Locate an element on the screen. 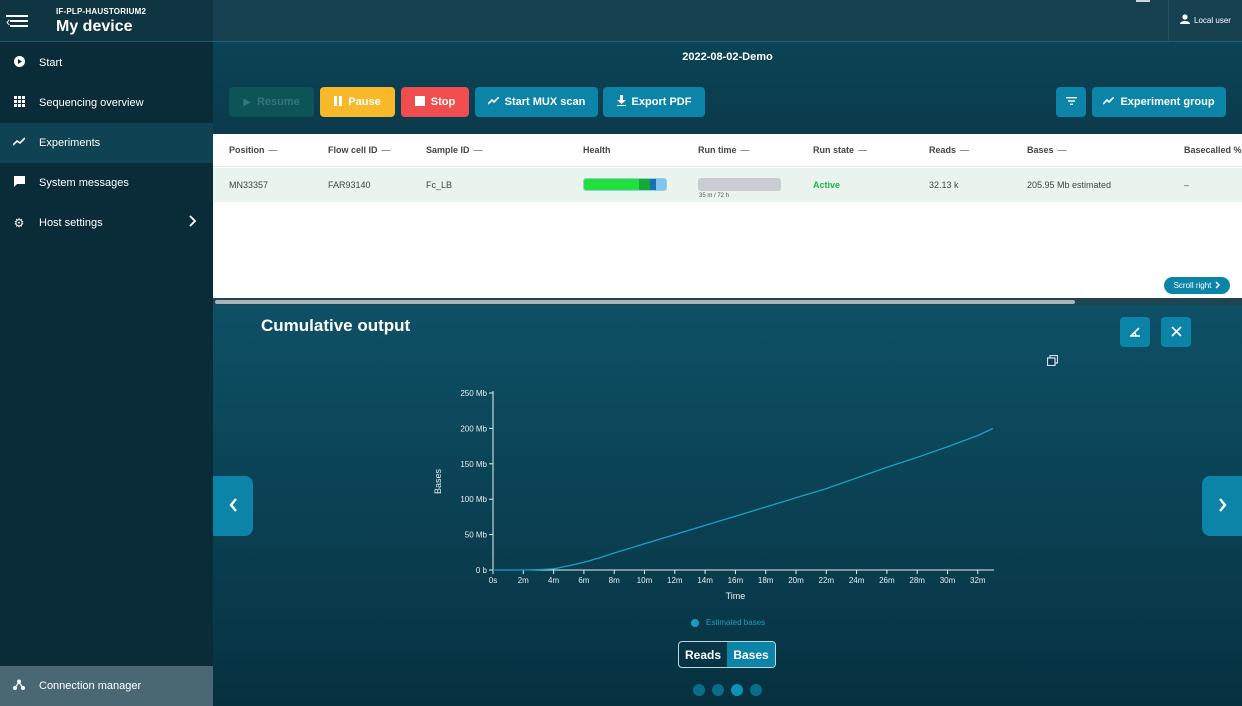 This screenshot has width=1242, height=706. scroll-right-button: Scroll right is located at coordinates (1197, 285).